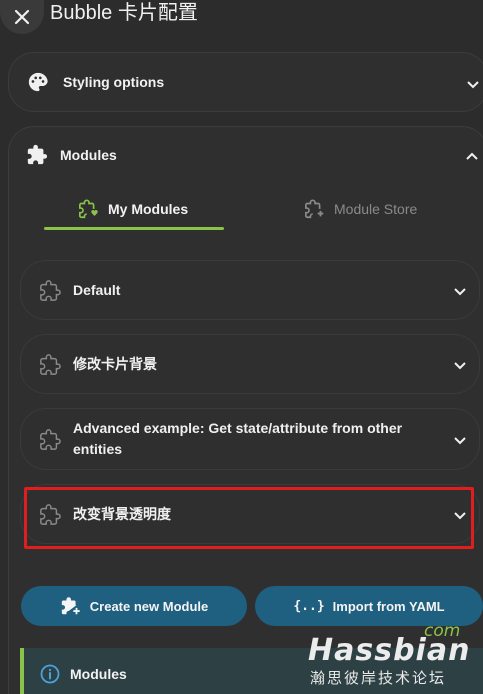  I want to click on import-from-yaml-label: Import from YAML, so click(388, 606).